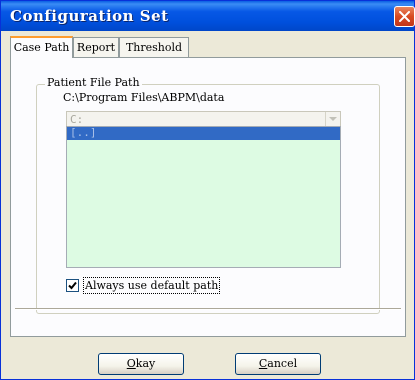 The image size is (415, 380). I want to click on cancel-label-rest: ancel, so click(282, 363).